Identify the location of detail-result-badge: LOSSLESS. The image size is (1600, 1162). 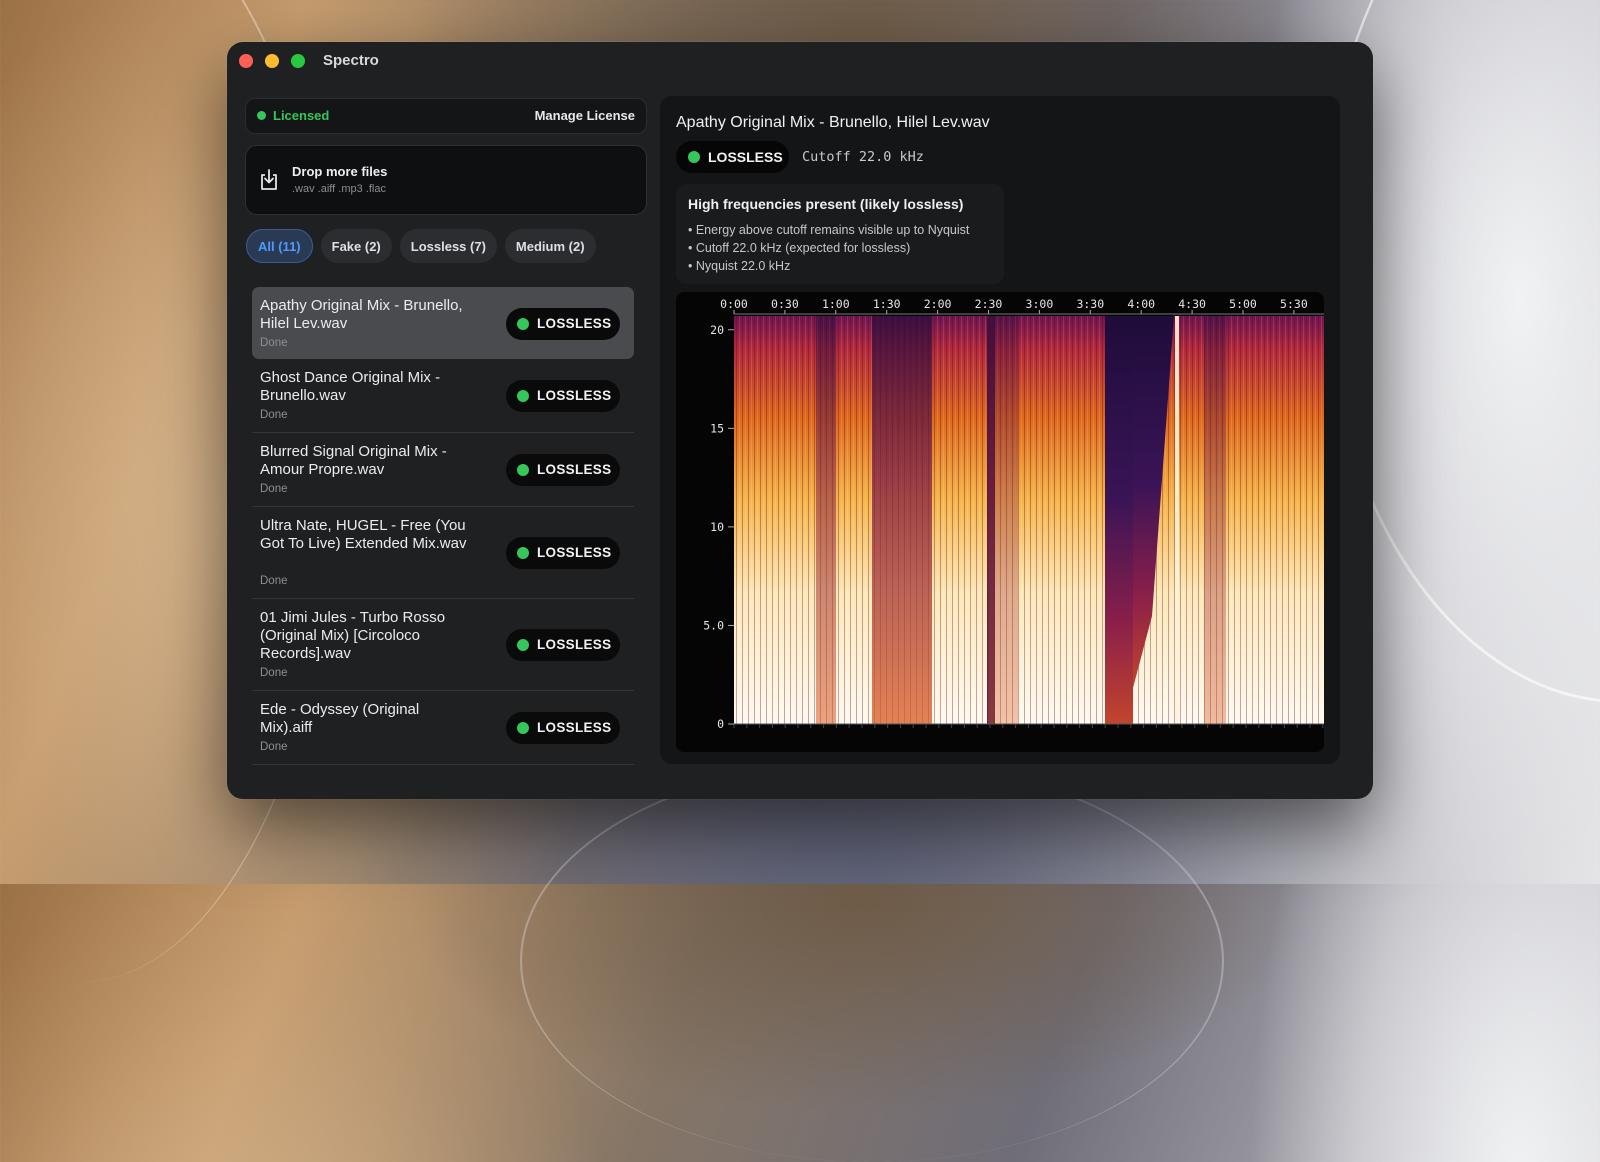
(732, 157).